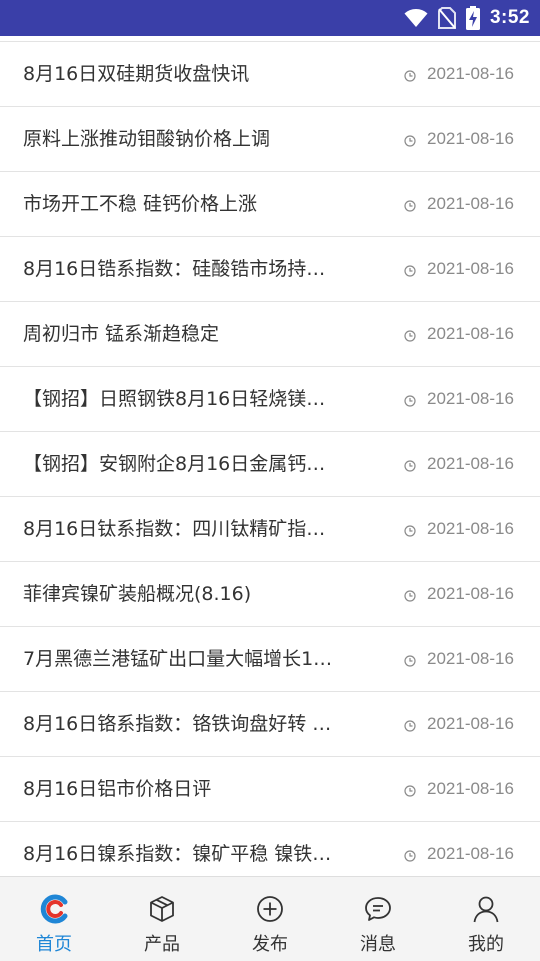 The image size is (540, 961). What do you see at coordinates (509, 17) in the screenshot?
I see `status-time: 3:52` at bounding box center [509, 17].